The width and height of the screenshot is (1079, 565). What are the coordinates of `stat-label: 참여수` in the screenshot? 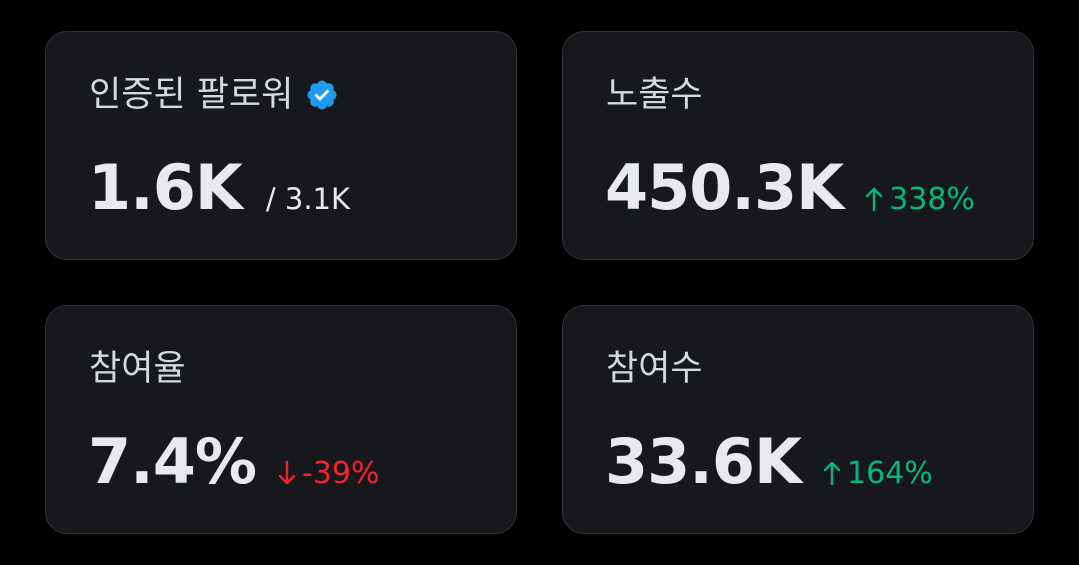 It's located at (654, 369).